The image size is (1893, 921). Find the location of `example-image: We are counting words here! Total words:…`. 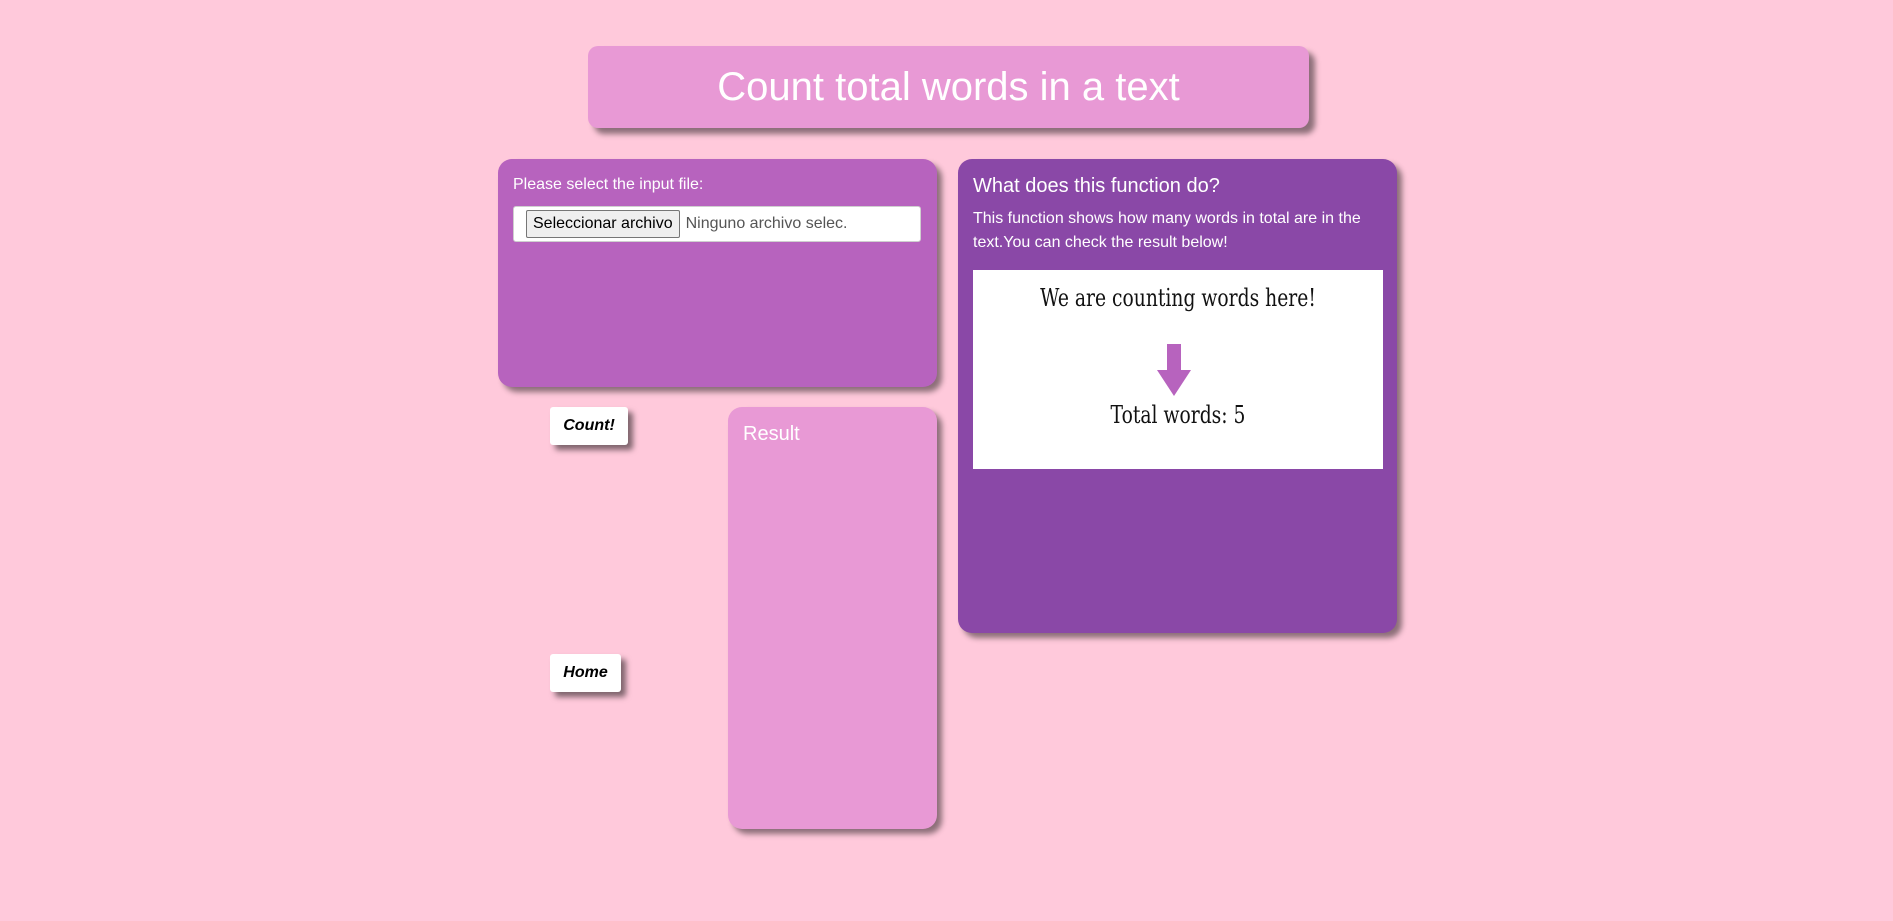

example-image: We are counting words here! Total words:… is located at coordinates (1178, 369).